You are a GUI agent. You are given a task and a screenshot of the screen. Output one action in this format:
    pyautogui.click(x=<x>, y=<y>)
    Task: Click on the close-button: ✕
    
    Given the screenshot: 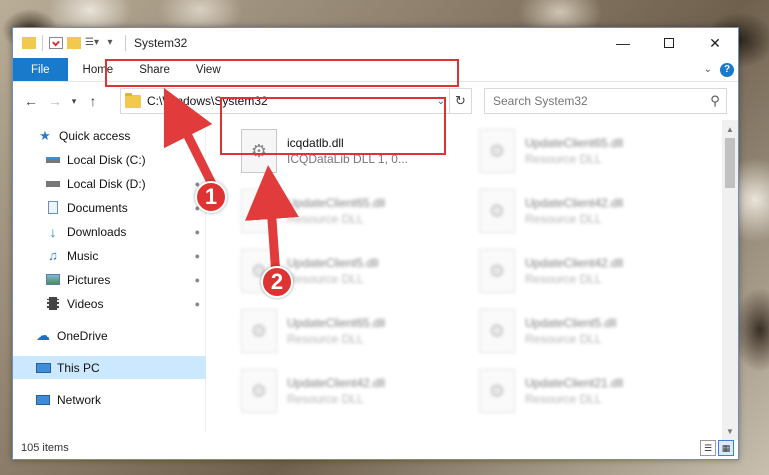 What is the action you would take?
    pyautogui.click(x=715, y=43)
    